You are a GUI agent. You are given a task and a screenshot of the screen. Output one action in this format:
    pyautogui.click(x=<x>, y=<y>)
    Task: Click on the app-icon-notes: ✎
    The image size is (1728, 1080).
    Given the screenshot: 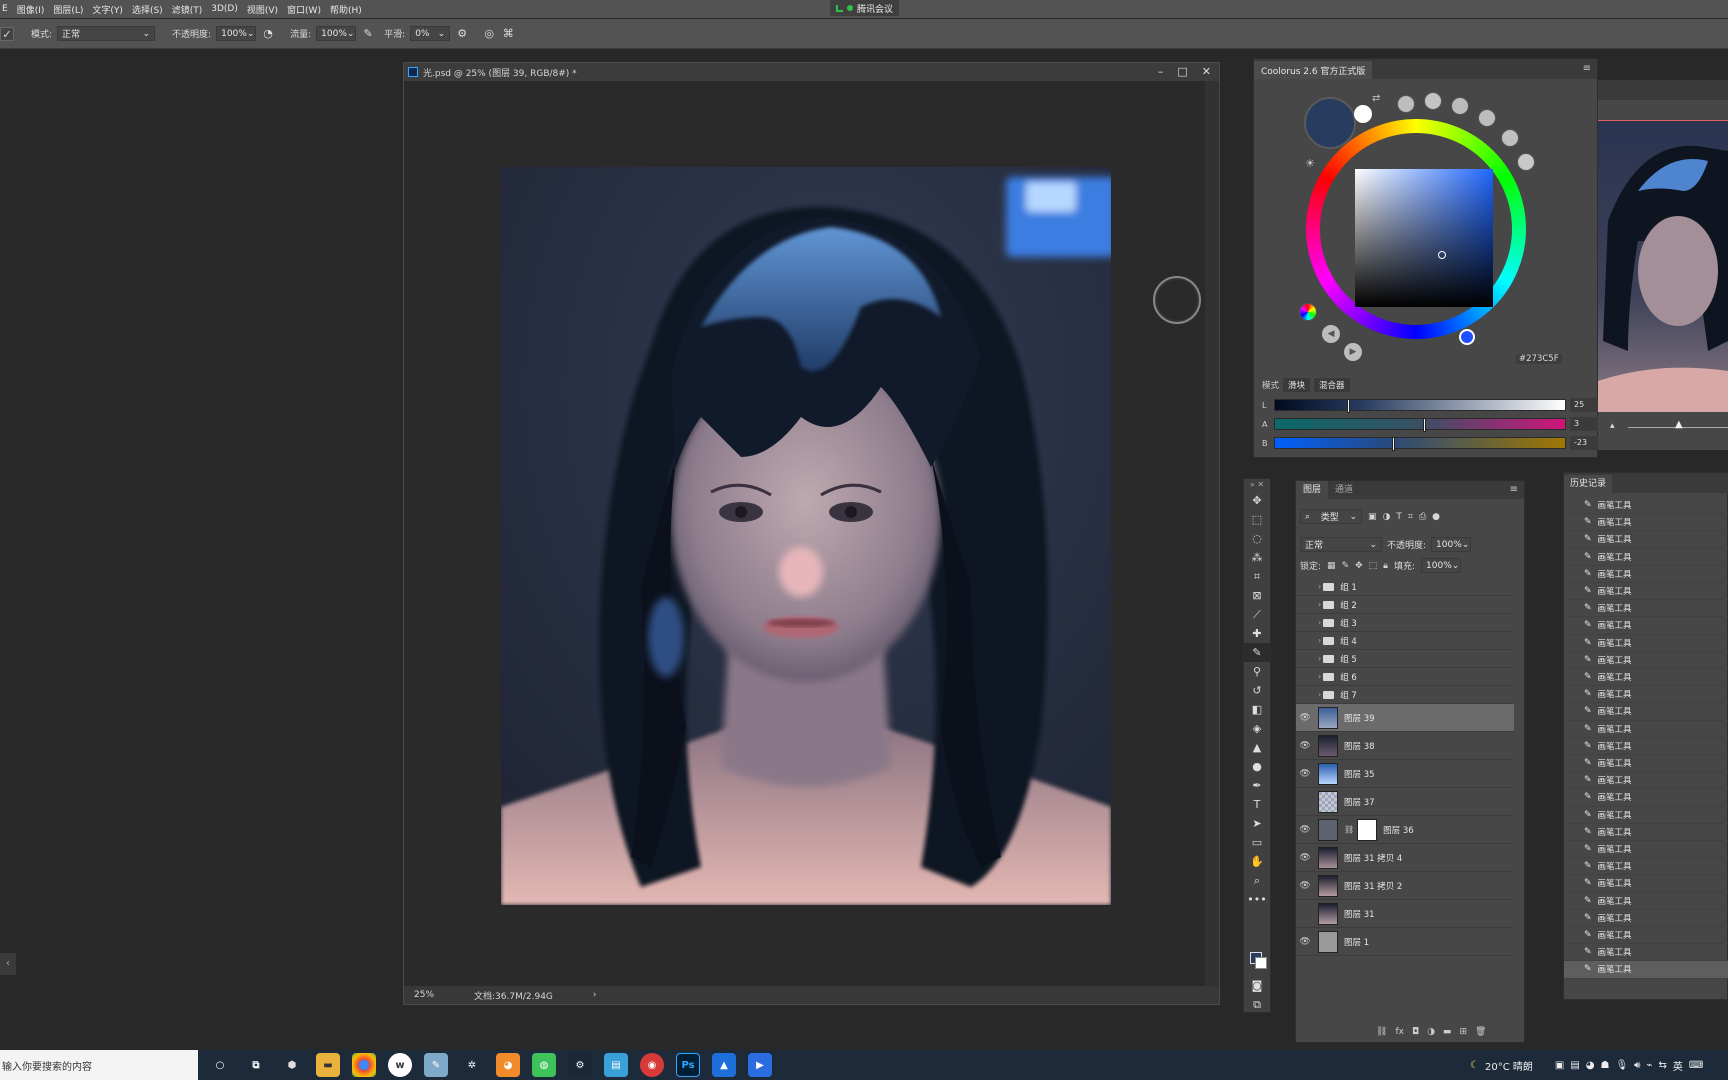 What is the action you would take?
    pyautogui.click(x=436, y=1065)
    